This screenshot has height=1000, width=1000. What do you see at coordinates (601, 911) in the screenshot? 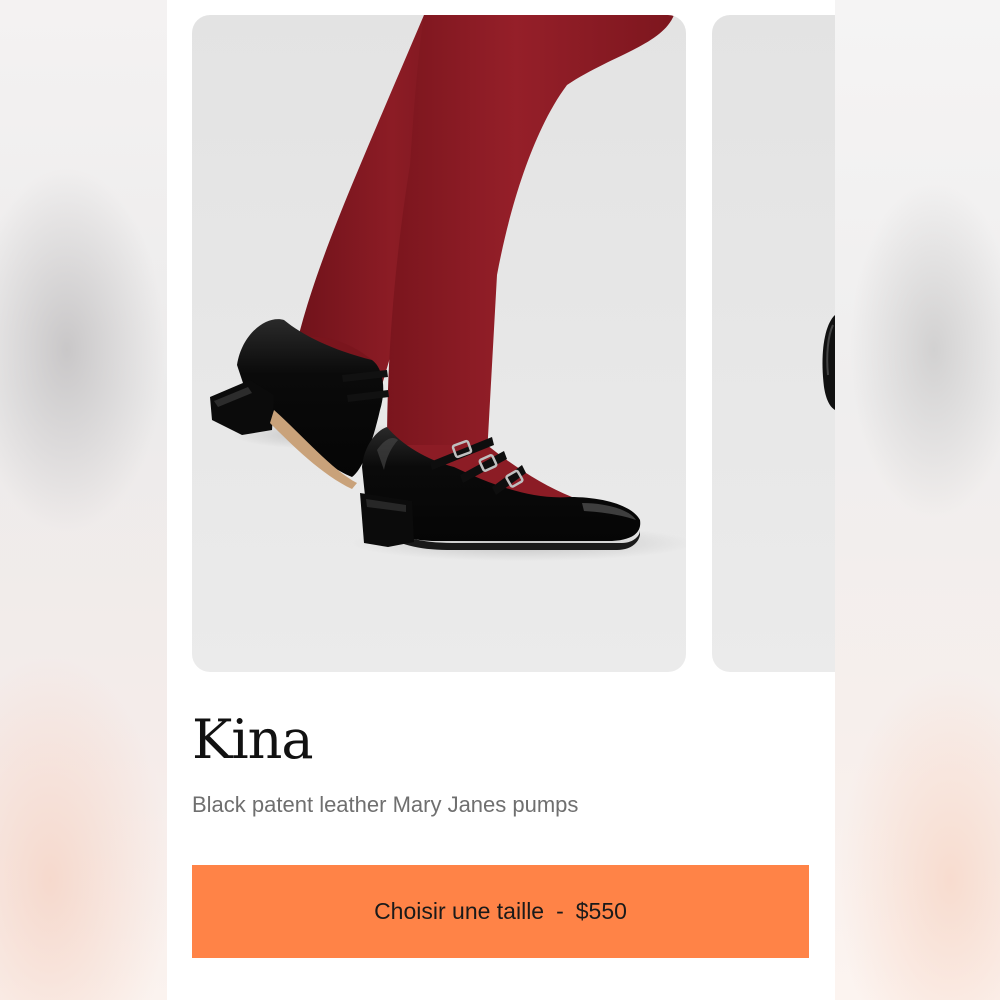
I see `price-label: $550` at bounding box center [601, 911].